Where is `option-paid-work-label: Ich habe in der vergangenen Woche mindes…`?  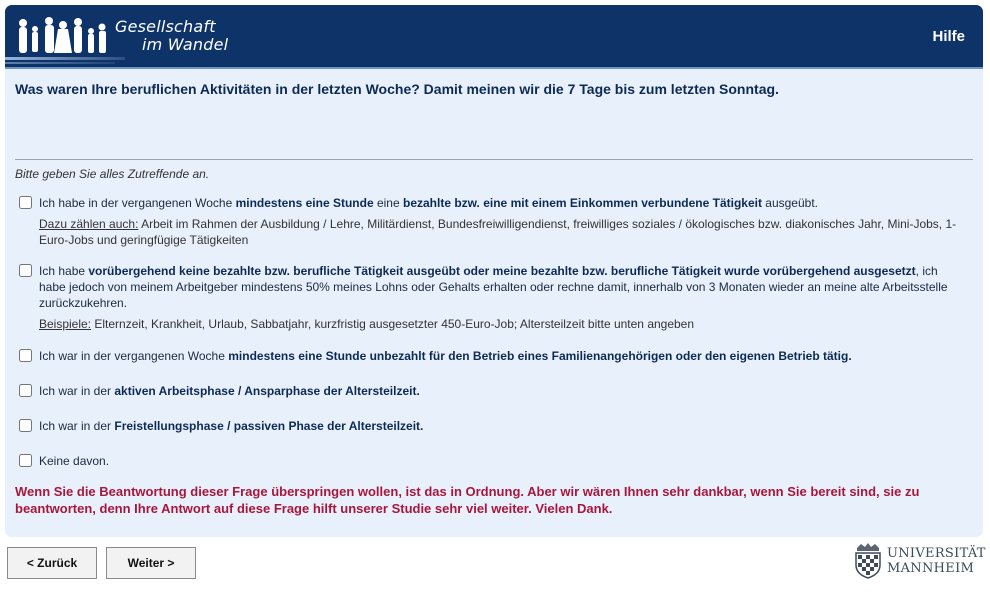
option-paid-work-label: Ich habe in der vergangenen Woche mindes… is located at coordinates (428, 203).